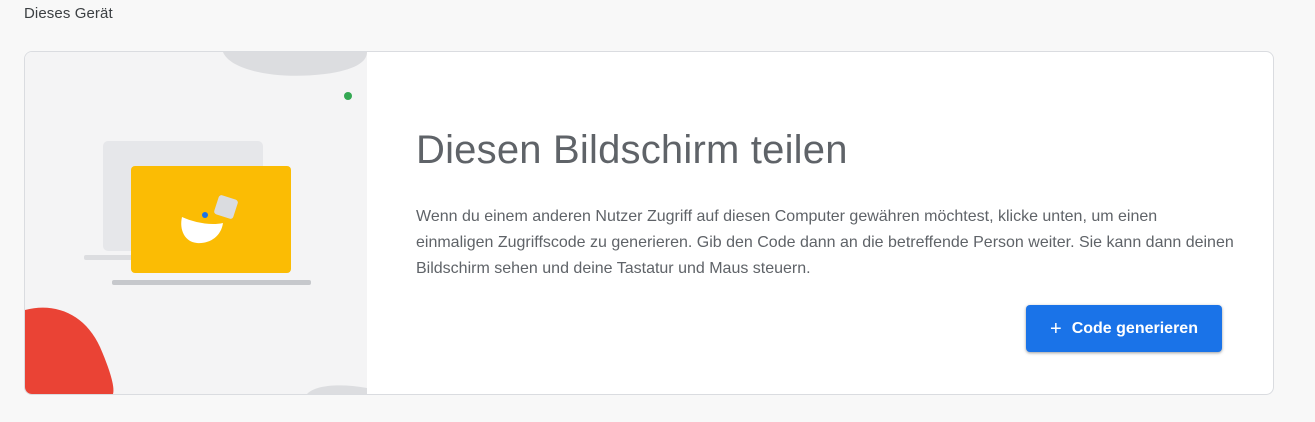 This screenshot has height=422, width=1315. I want to click on generate-code-button-label: Code generieren, so click(1134, 328).